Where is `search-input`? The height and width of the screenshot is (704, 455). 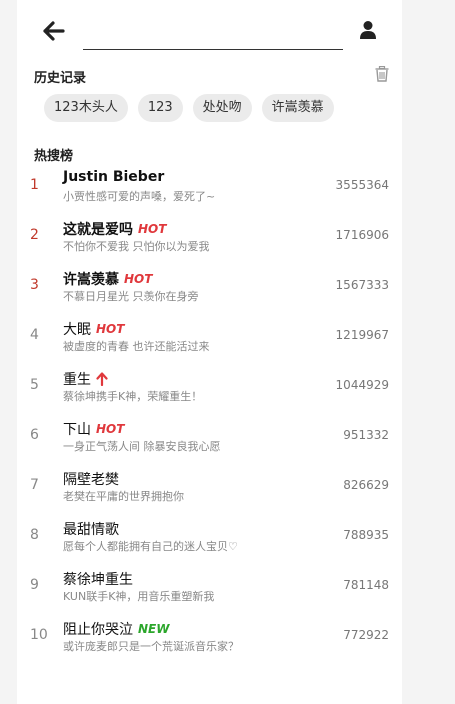
search-input is located at coordinates (215, 31).